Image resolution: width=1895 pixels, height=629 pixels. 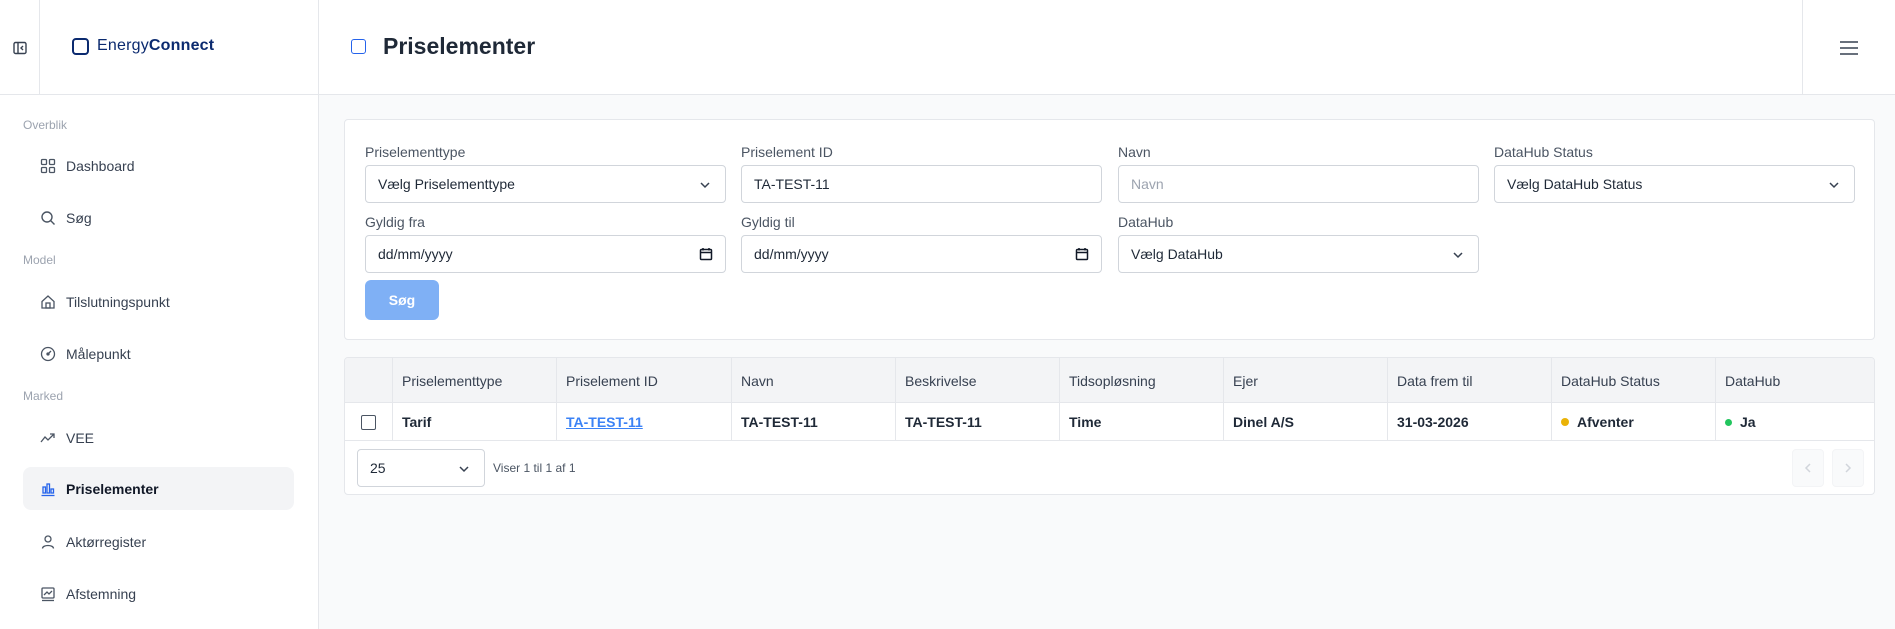 What do you see at coordinates (1794, 380) in the screenshot?
I see `column-header: DataHub` at bounding box center [1794, 380].